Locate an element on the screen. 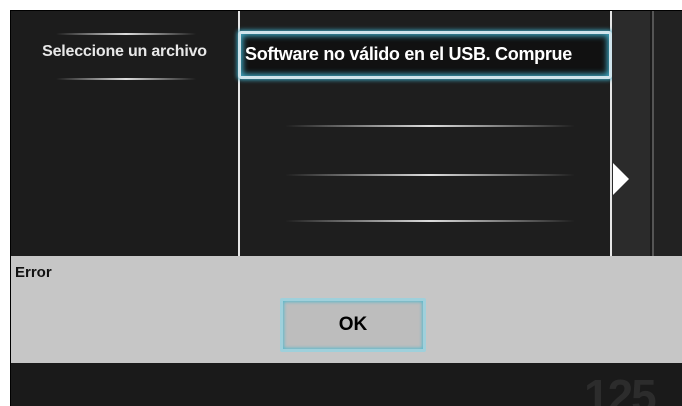 The width and height of the screenshot is (682, 406). ok-button: OK is located at coordinates (353, 325).